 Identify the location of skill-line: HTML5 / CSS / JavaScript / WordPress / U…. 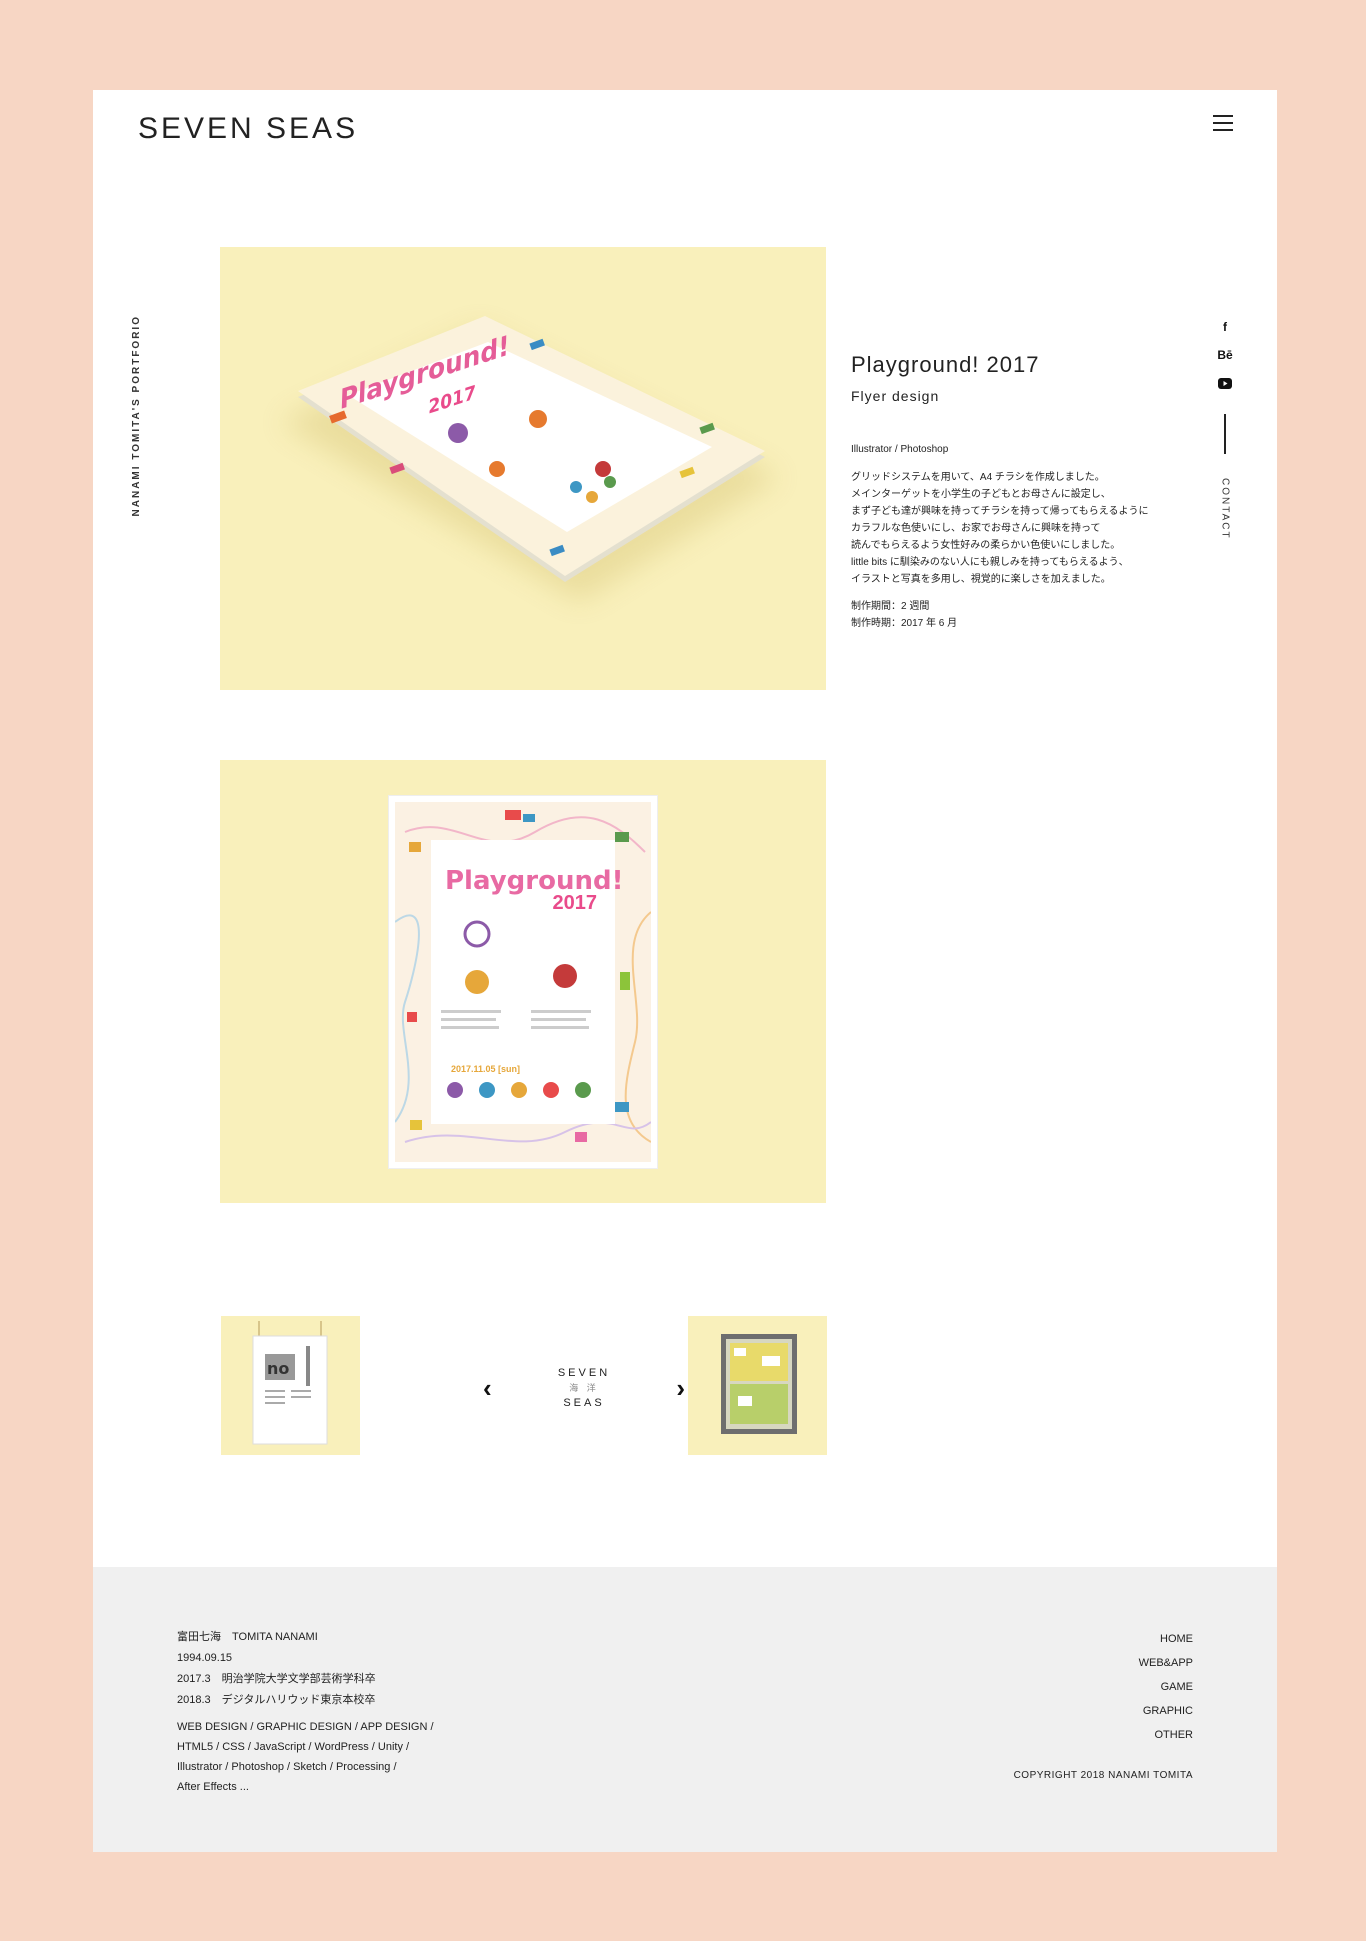
(293, 1747).